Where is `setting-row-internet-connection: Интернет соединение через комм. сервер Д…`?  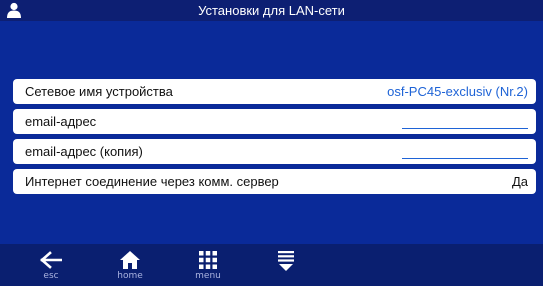
setting-row-internet-connection: Интернет соединение через комм. сервер Д… is located at coordinates (274, 181).